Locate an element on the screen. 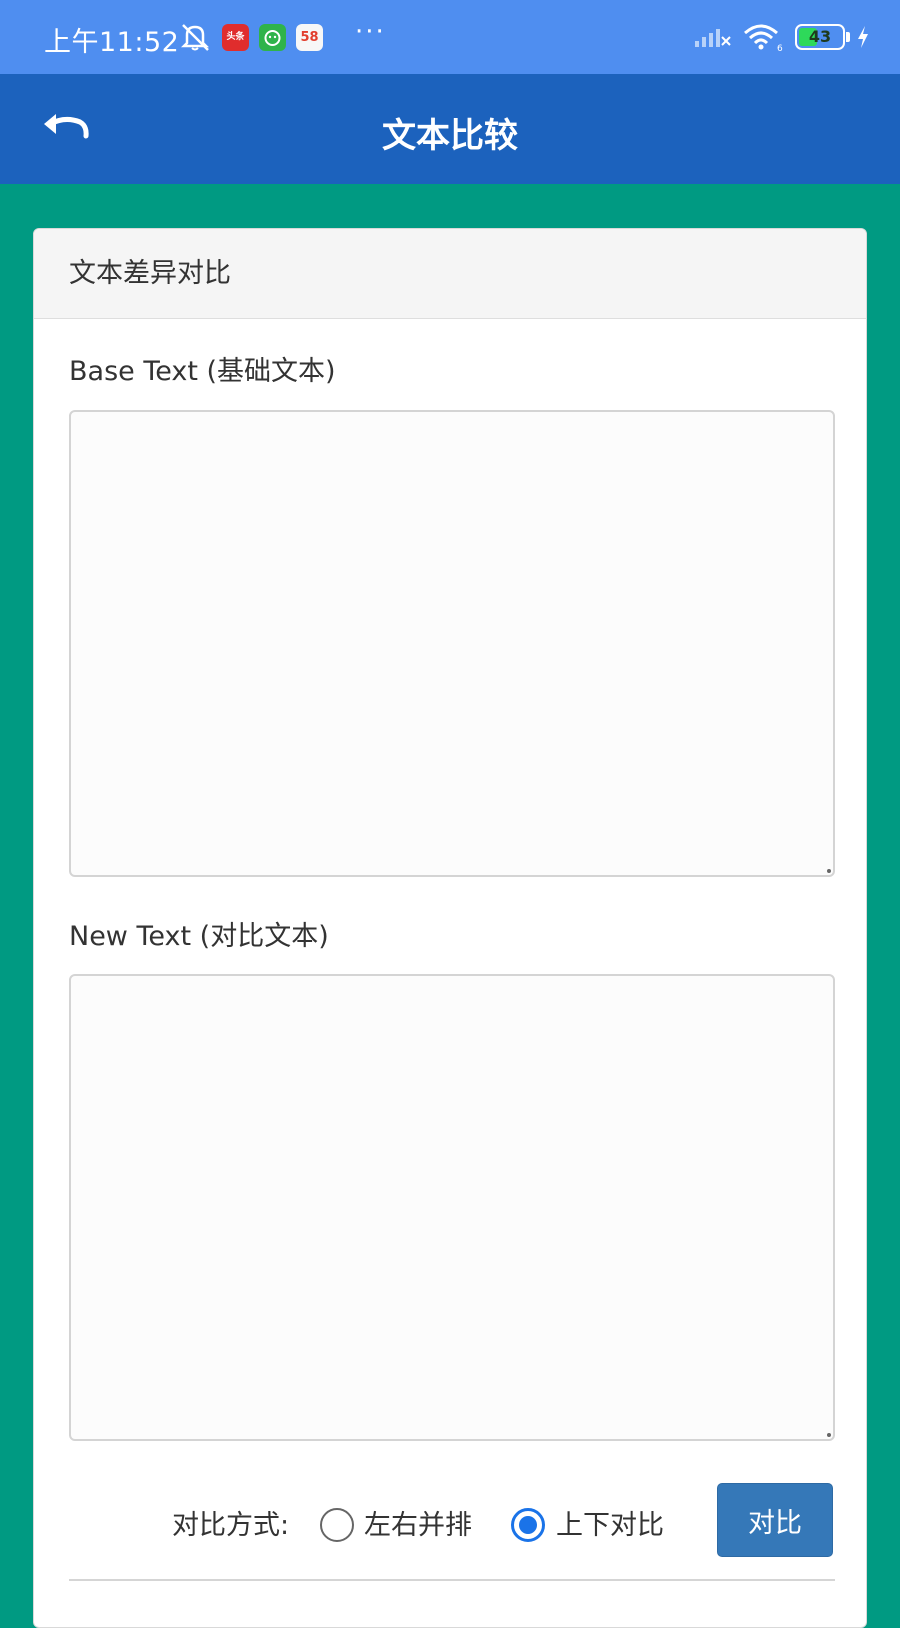  radio-top-bottom-label: 上下对比 is located at coordinates (610, 1522).